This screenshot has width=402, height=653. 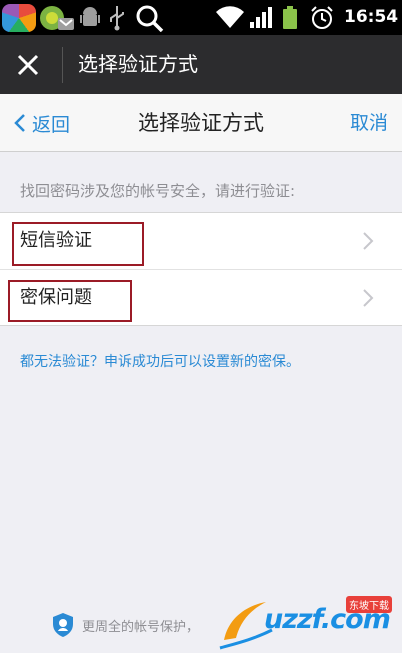 What do you see at coordinates (19, 18) in the screenshot?
I see `app-launcher-icon` at bounding box center [19, 18].